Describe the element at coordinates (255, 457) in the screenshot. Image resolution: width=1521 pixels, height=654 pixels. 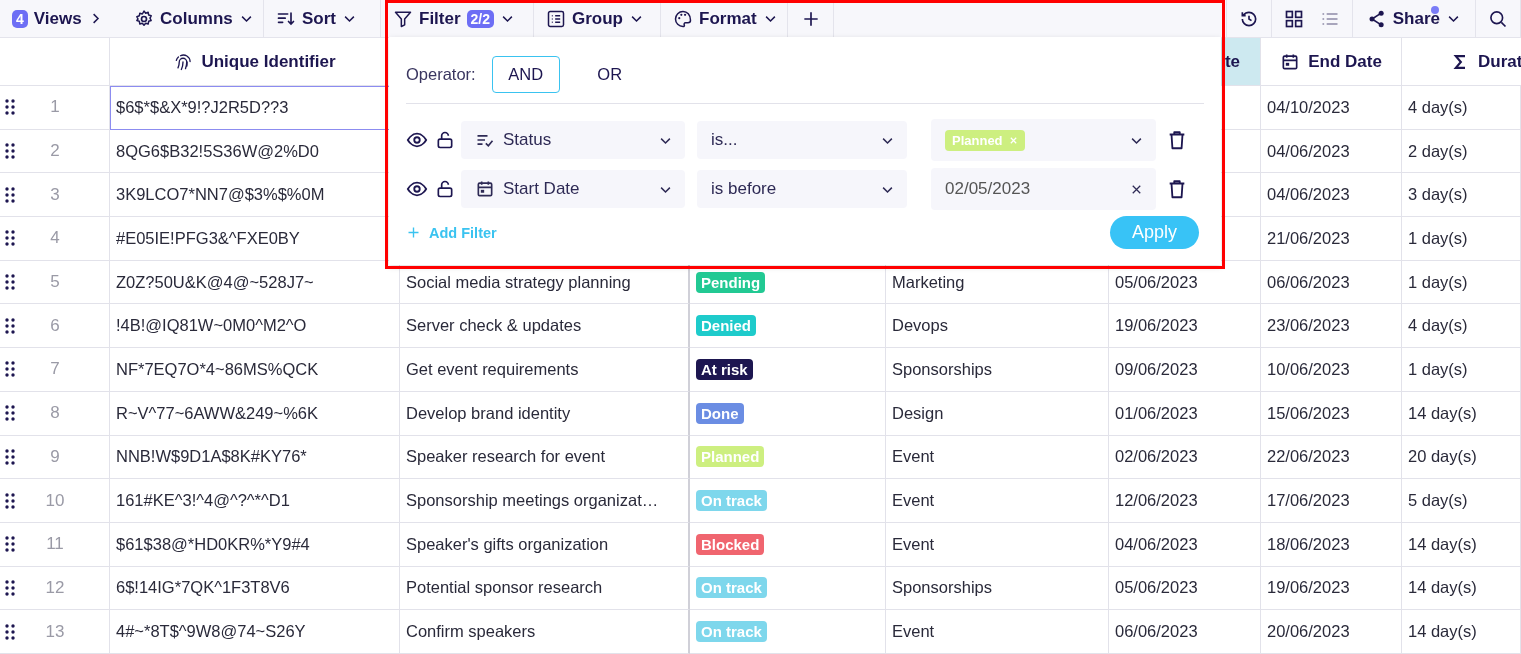
I see `table-cell: NNB!W$9D1A$8K#KY76*` at that location.